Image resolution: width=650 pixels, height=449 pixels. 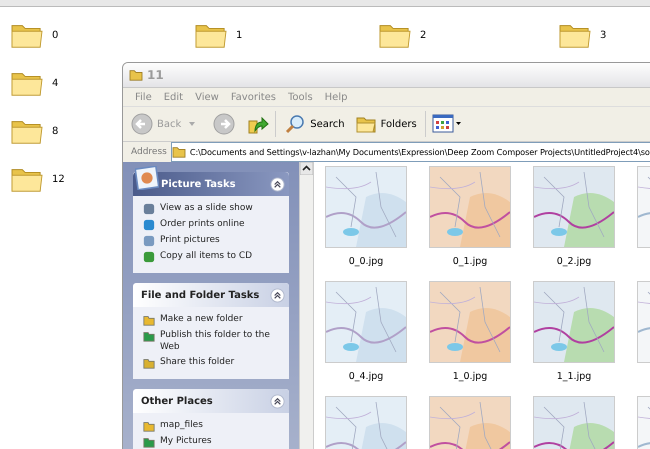 What do you see at coordinates (190, 240) in the screenshot?
I see `task-link: Print pictures` at bounding box center [190, 240].